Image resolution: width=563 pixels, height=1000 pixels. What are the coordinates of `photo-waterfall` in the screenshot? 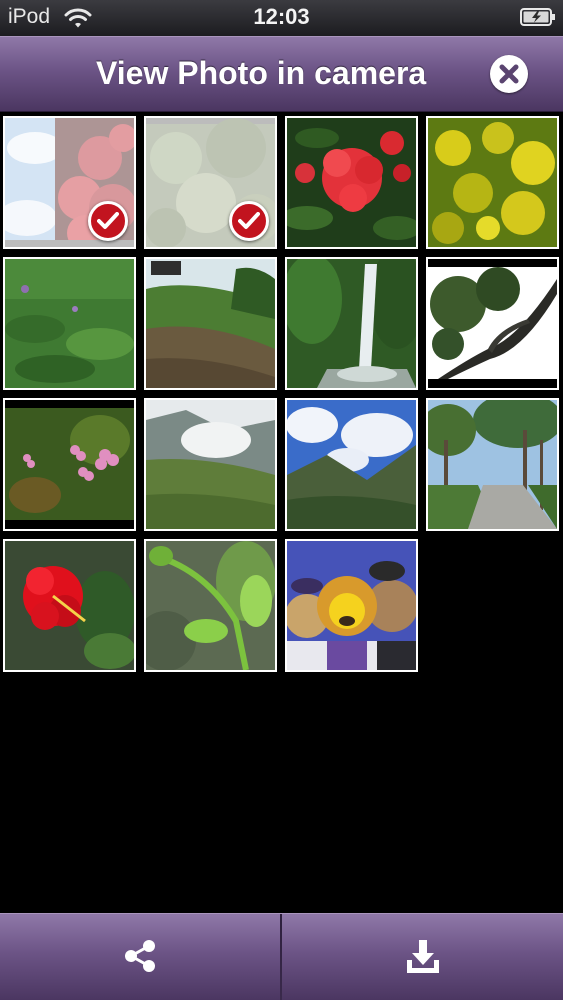 It's located at (351, 323).